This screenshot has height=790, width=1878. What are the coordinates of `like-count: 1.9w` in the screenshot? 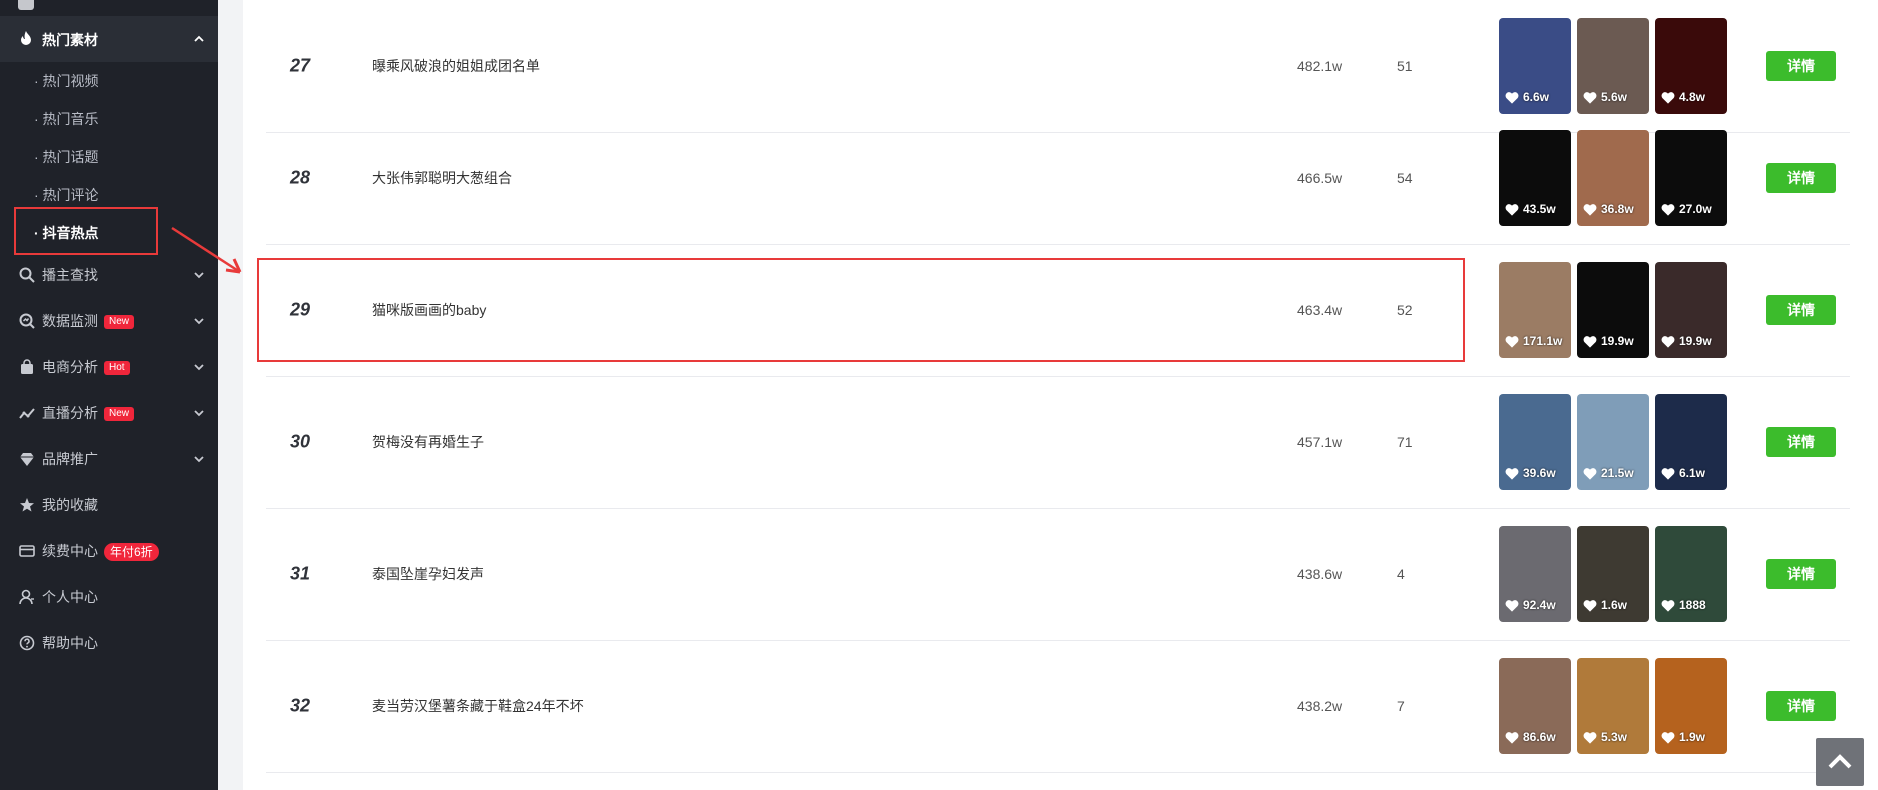 It's located at (1683, 737).